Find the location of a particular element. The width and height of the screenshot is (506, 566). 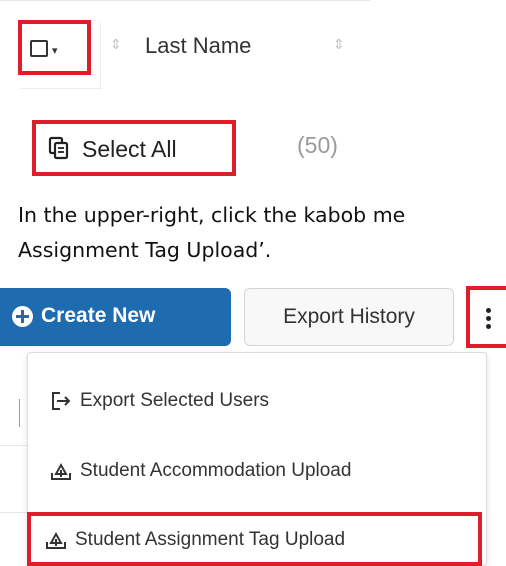

export-icon is located at coordinates (61, 404).